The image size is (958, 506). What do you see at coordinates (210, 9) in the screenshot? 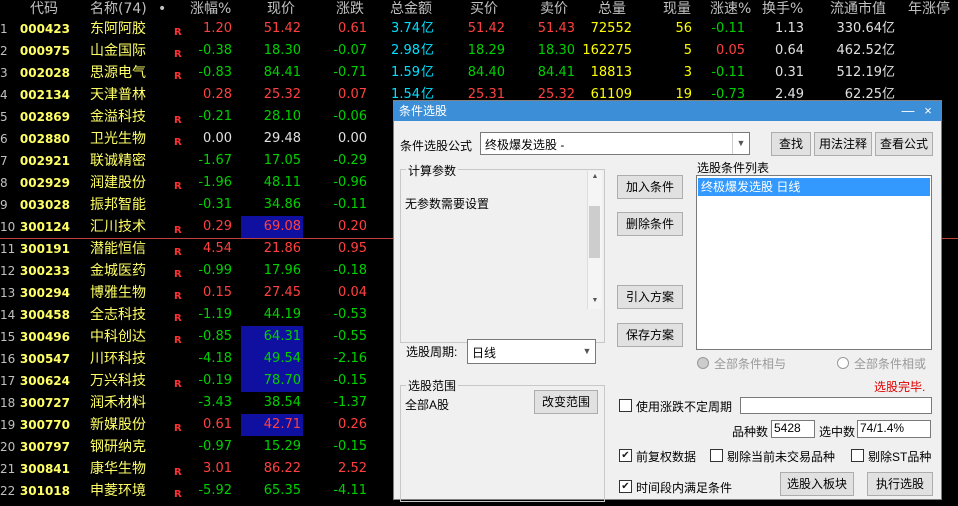
I see `column-header: 涨幅%` at bounding box center [210, 9].